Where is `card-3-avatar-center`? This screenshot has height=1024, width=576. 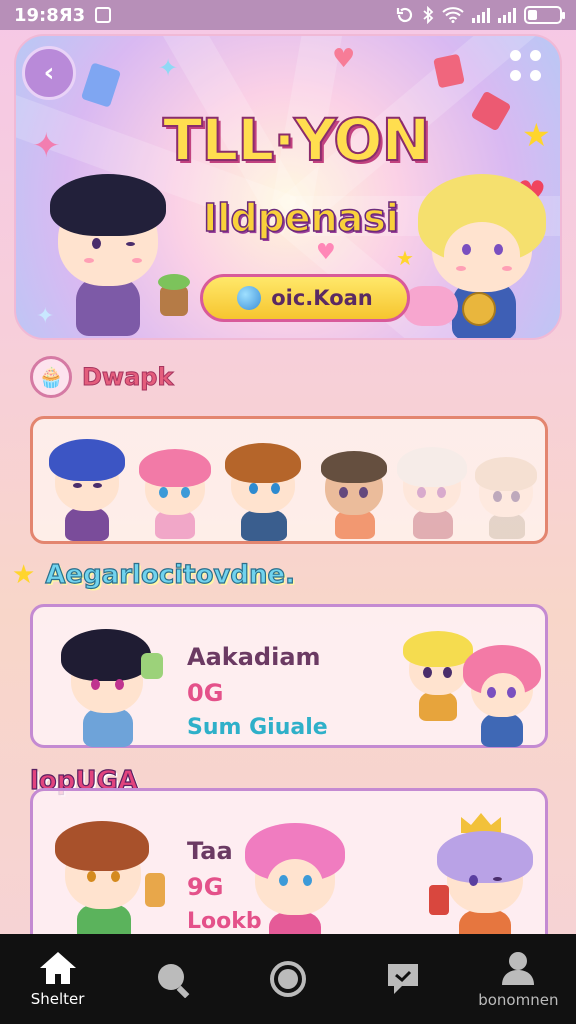 card-3-avatar-center is located at coordinates (295, 884).